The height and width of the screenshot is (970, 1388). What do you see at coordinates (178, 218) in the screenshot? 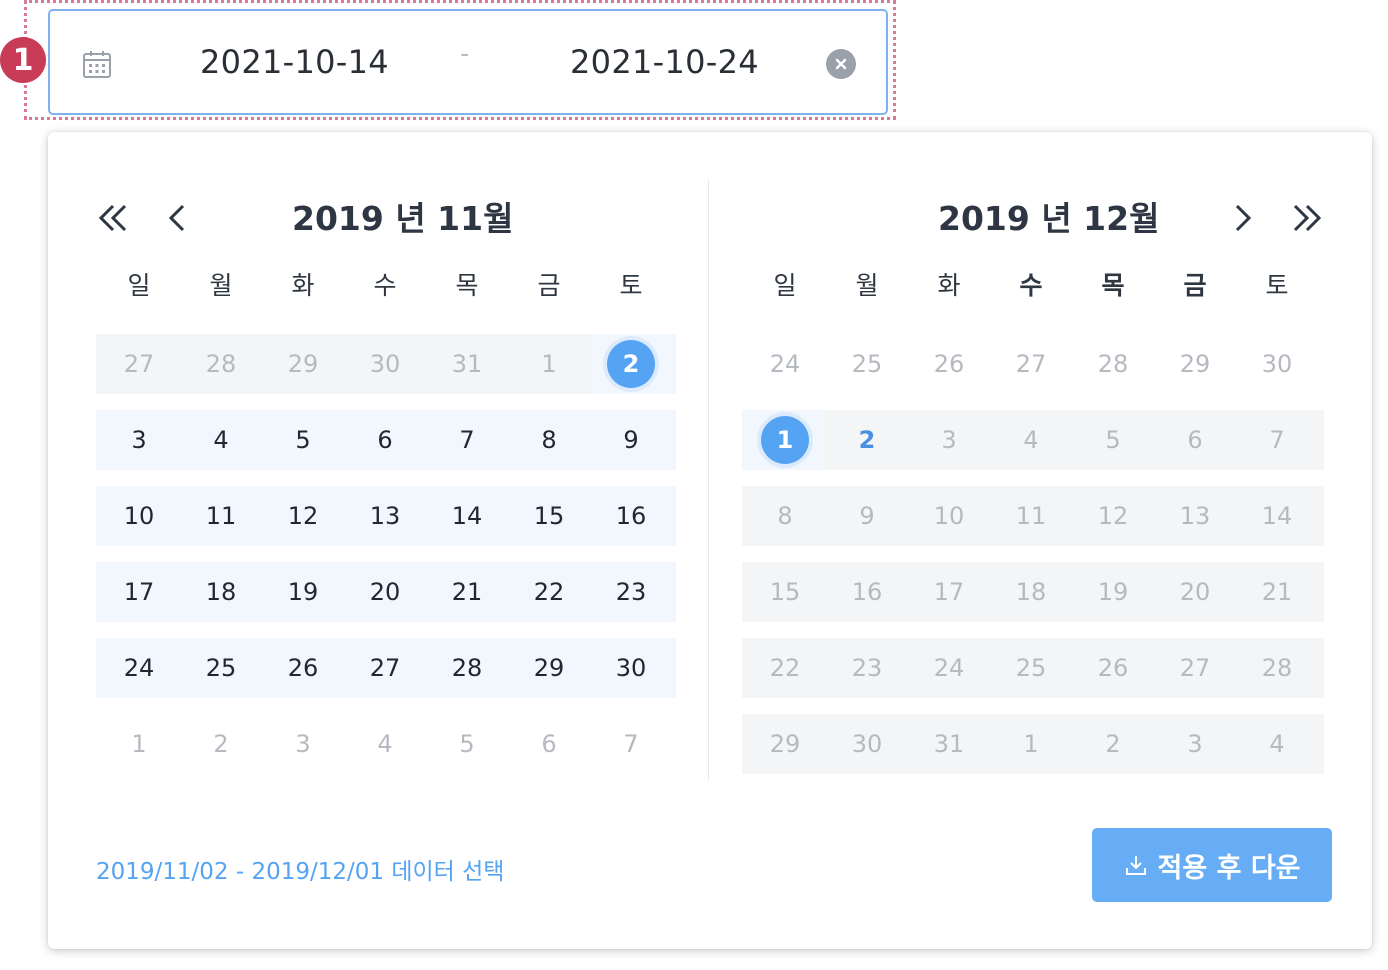
I see `prev-month-button` at bounding box center [178, 218].